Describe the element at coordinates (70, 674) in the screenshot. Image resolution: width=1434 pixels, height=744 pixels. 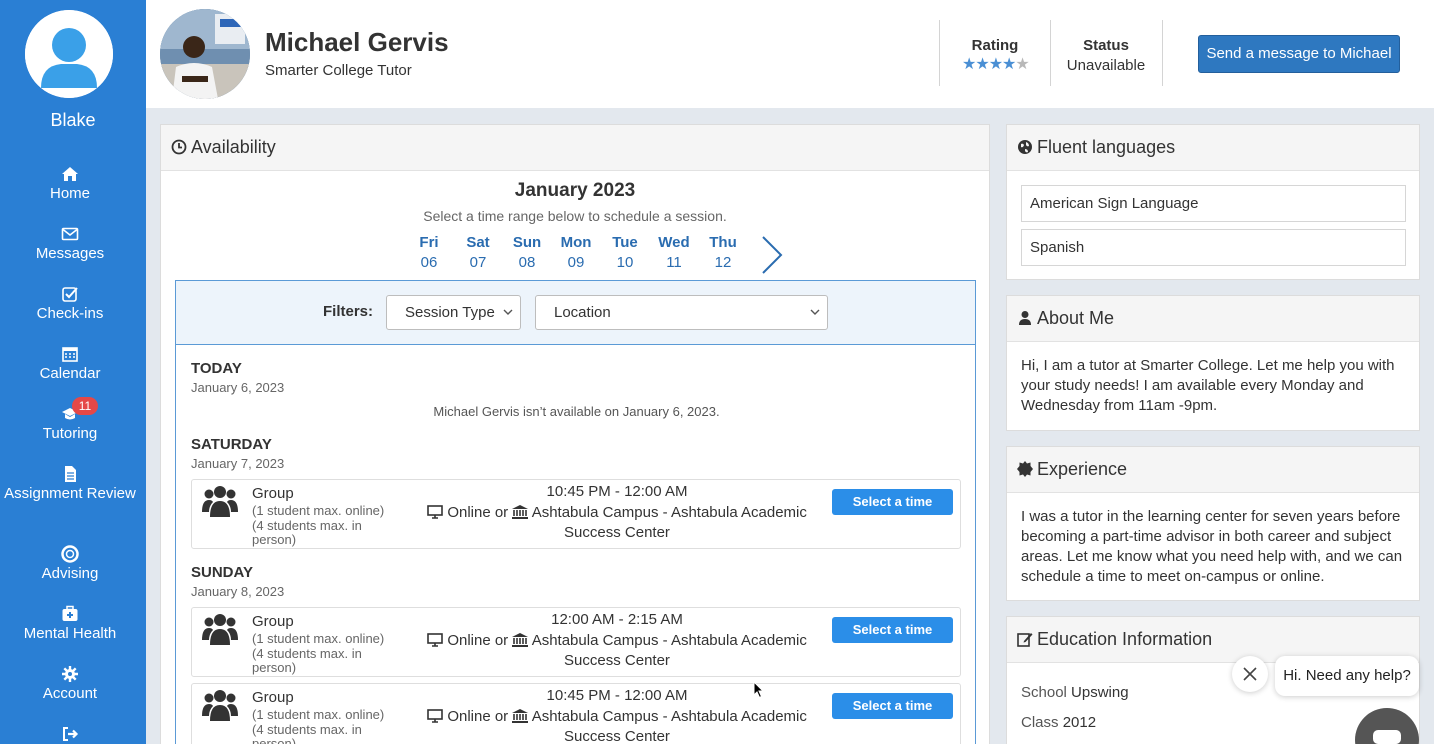
I see `gear-icon` at that location.